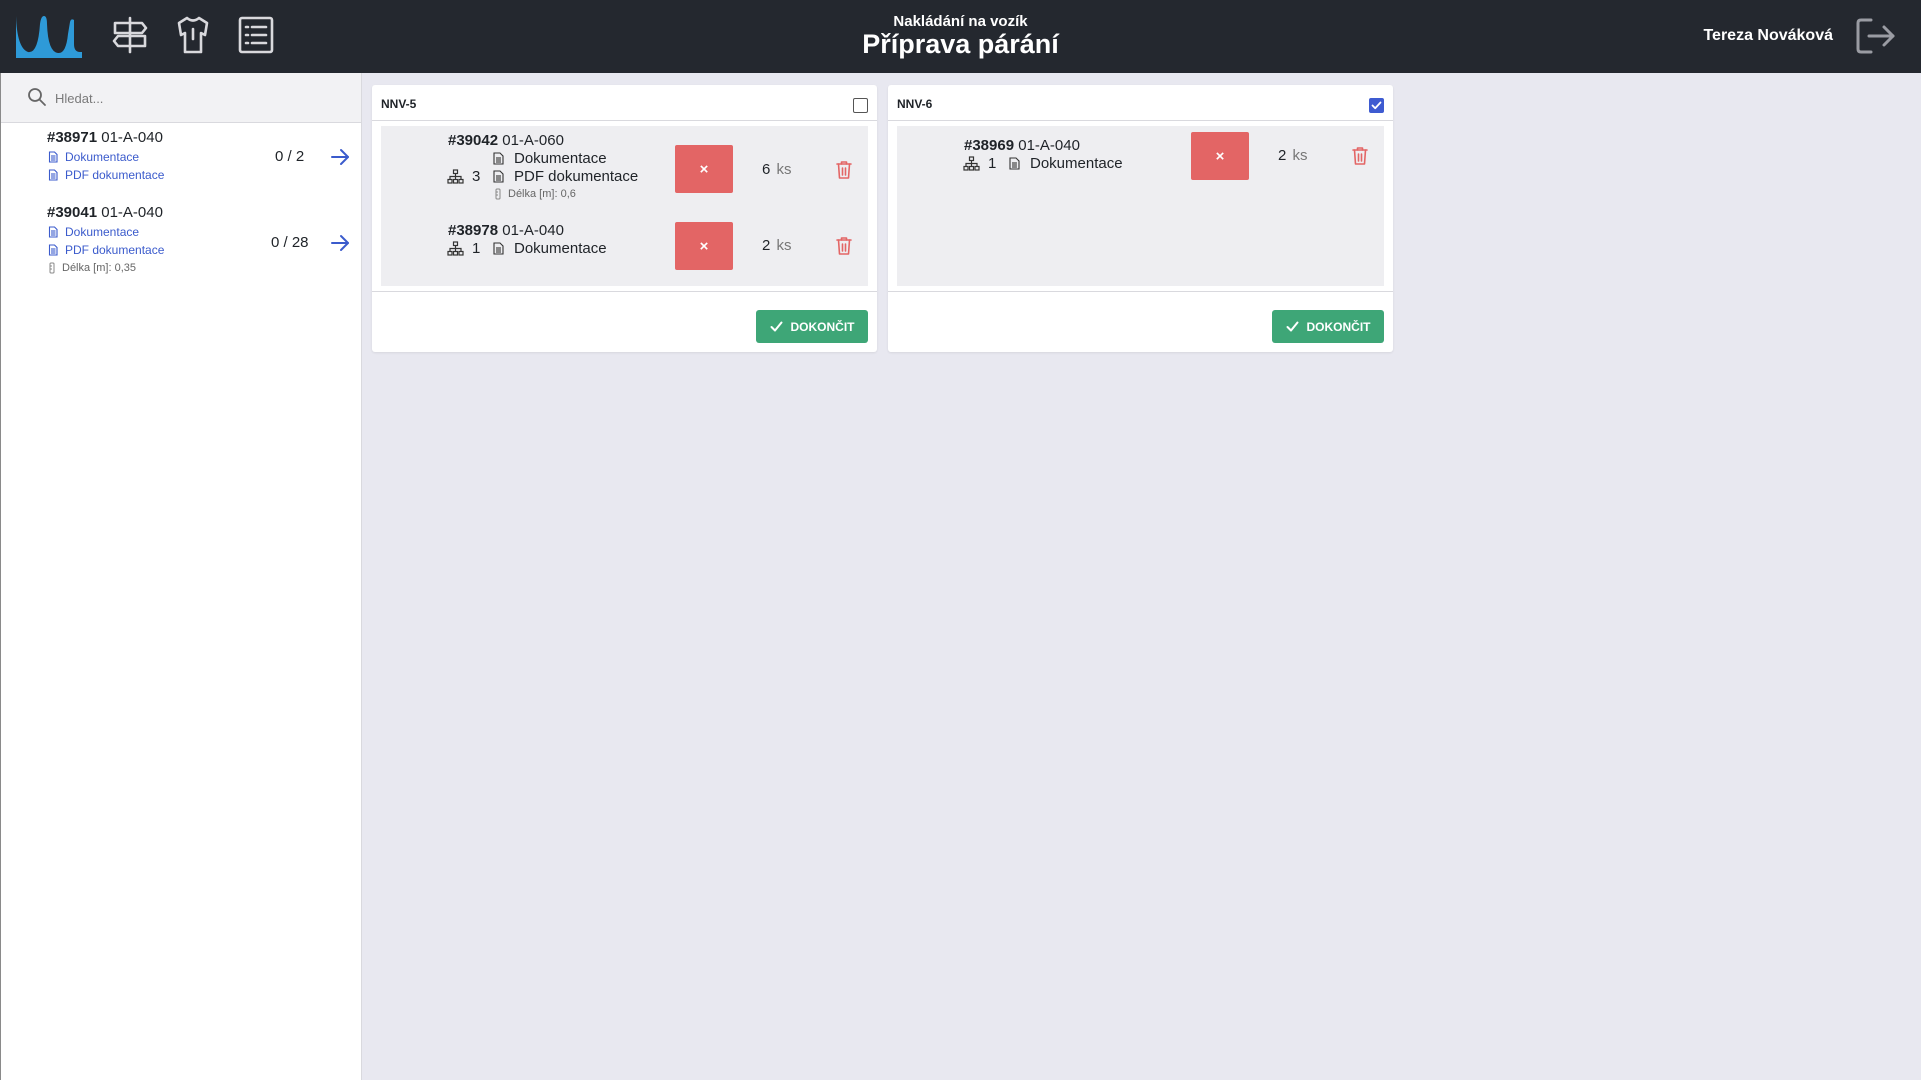 This screenshot has height=1080, width=1921. What do you see at coordinates (473, 230) in the screenshot?
I see `item-id: #38978` at bounding box center [473, 230].